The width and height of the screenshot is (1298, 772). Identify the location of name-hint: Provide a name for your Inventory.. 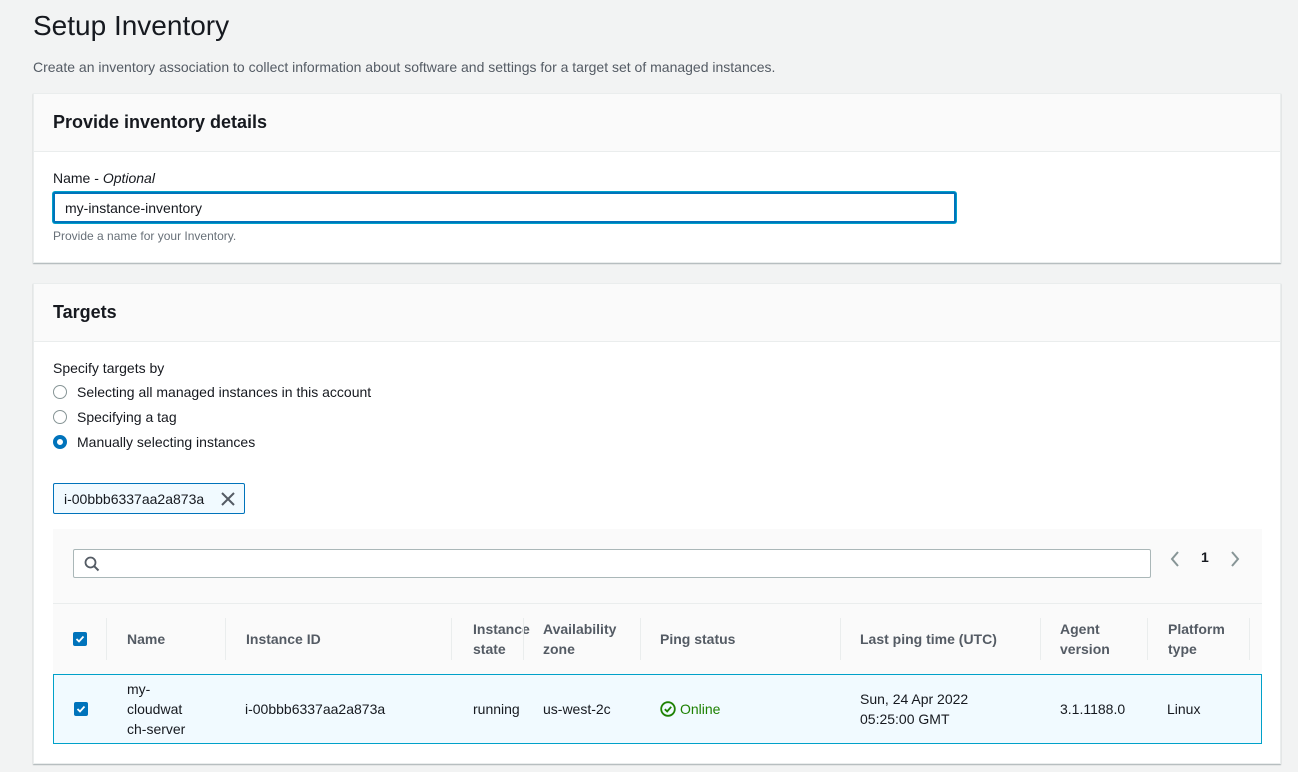
(145, 236).